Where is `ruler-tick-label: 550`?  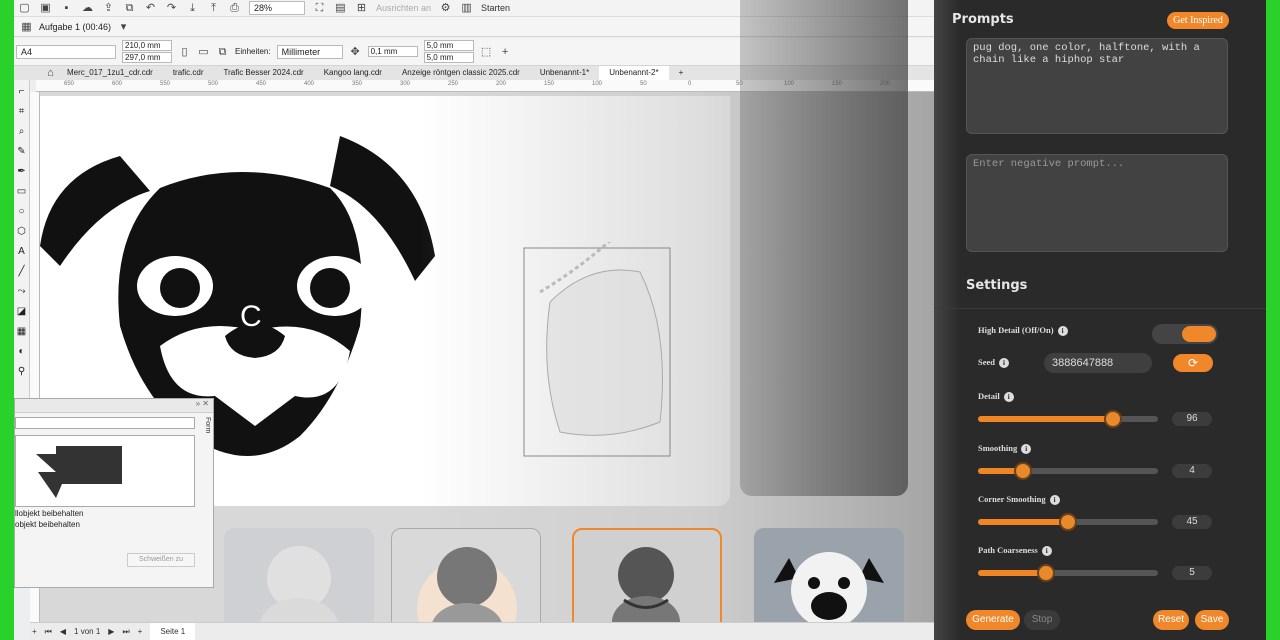 ruler-tick-label: 550 is located at coordinates (165, 84).